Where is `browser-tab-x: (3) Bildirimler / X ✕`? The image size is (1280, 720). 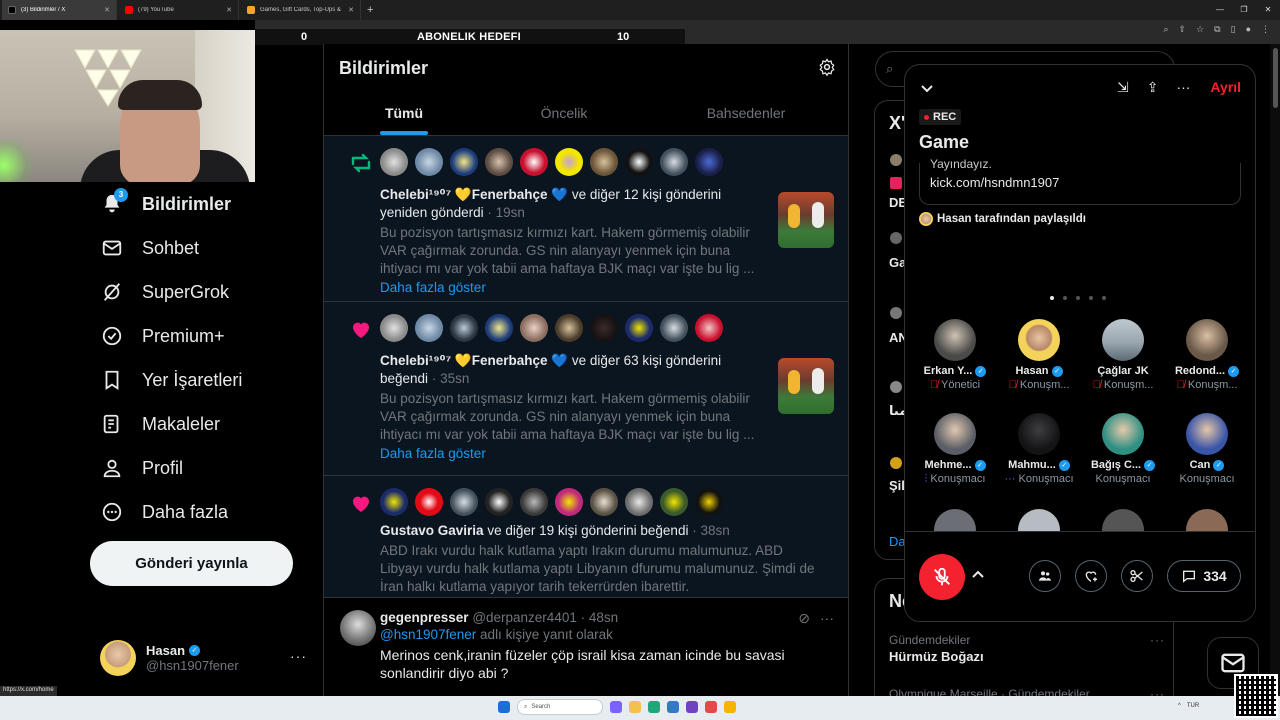
browser-tab-x: (3) Bildirimler / X ✕ is located at coordinates (59, 10).